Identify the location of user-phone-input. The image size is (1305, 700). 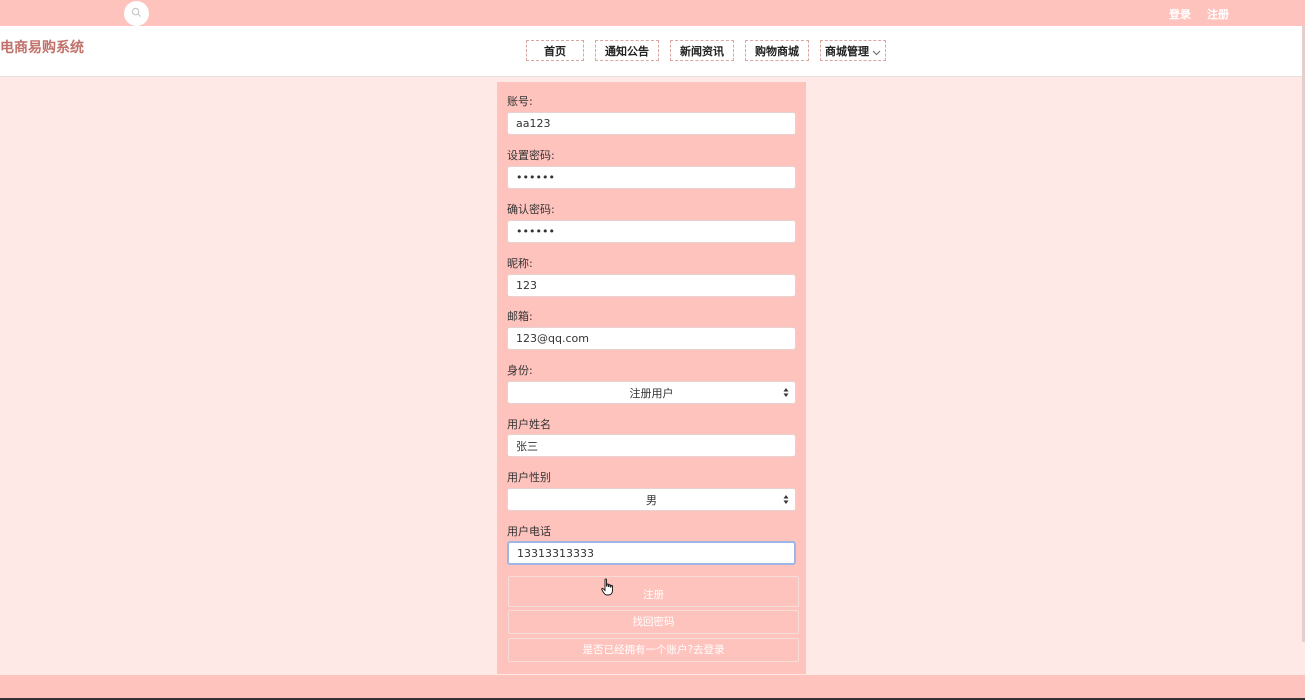
(651, 553).